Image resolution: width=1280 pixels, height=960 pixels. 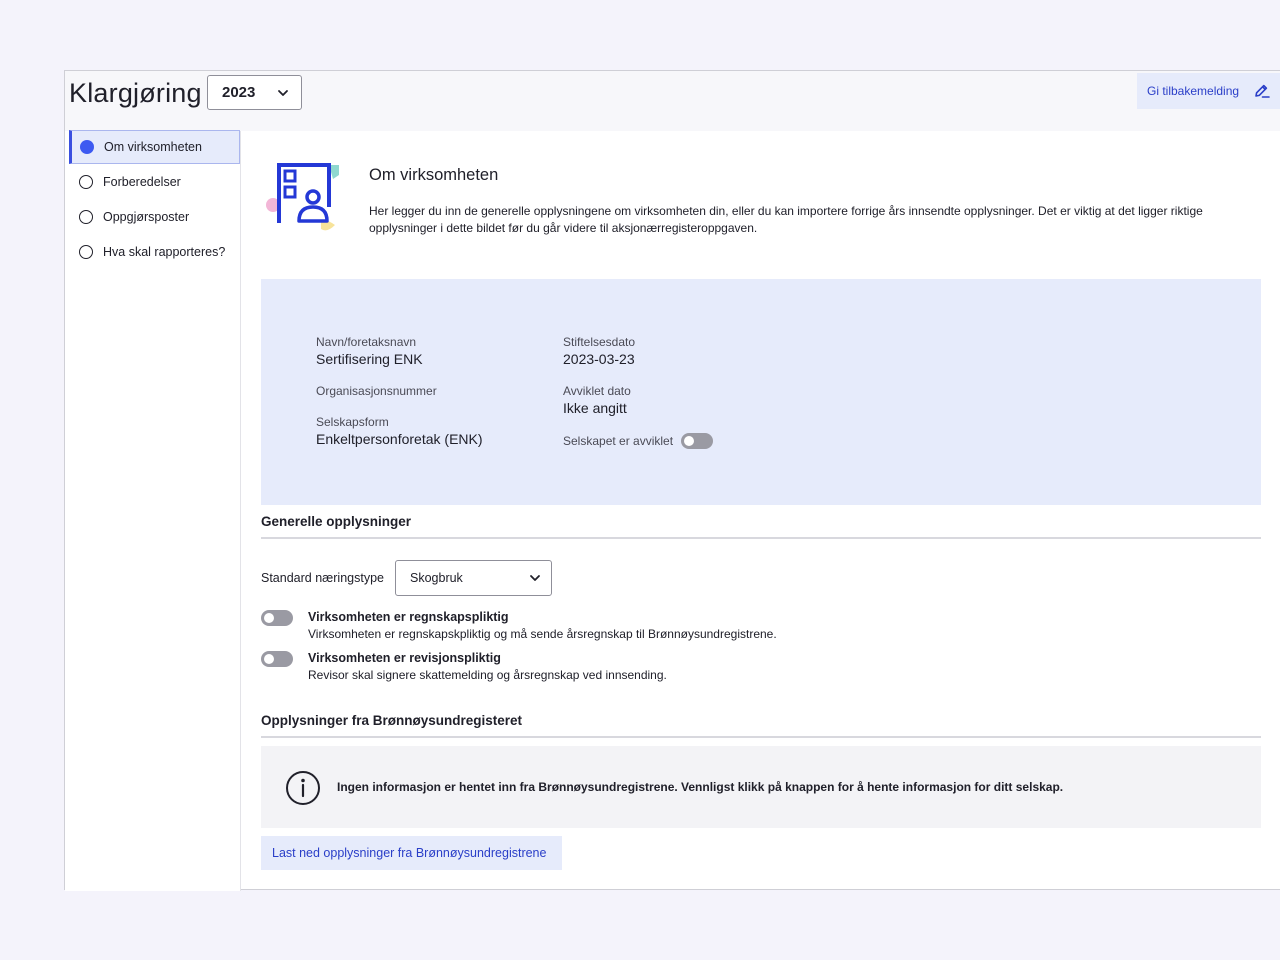 I want to click on section-heading: Om virksomheten, so click(x=434, y=175).